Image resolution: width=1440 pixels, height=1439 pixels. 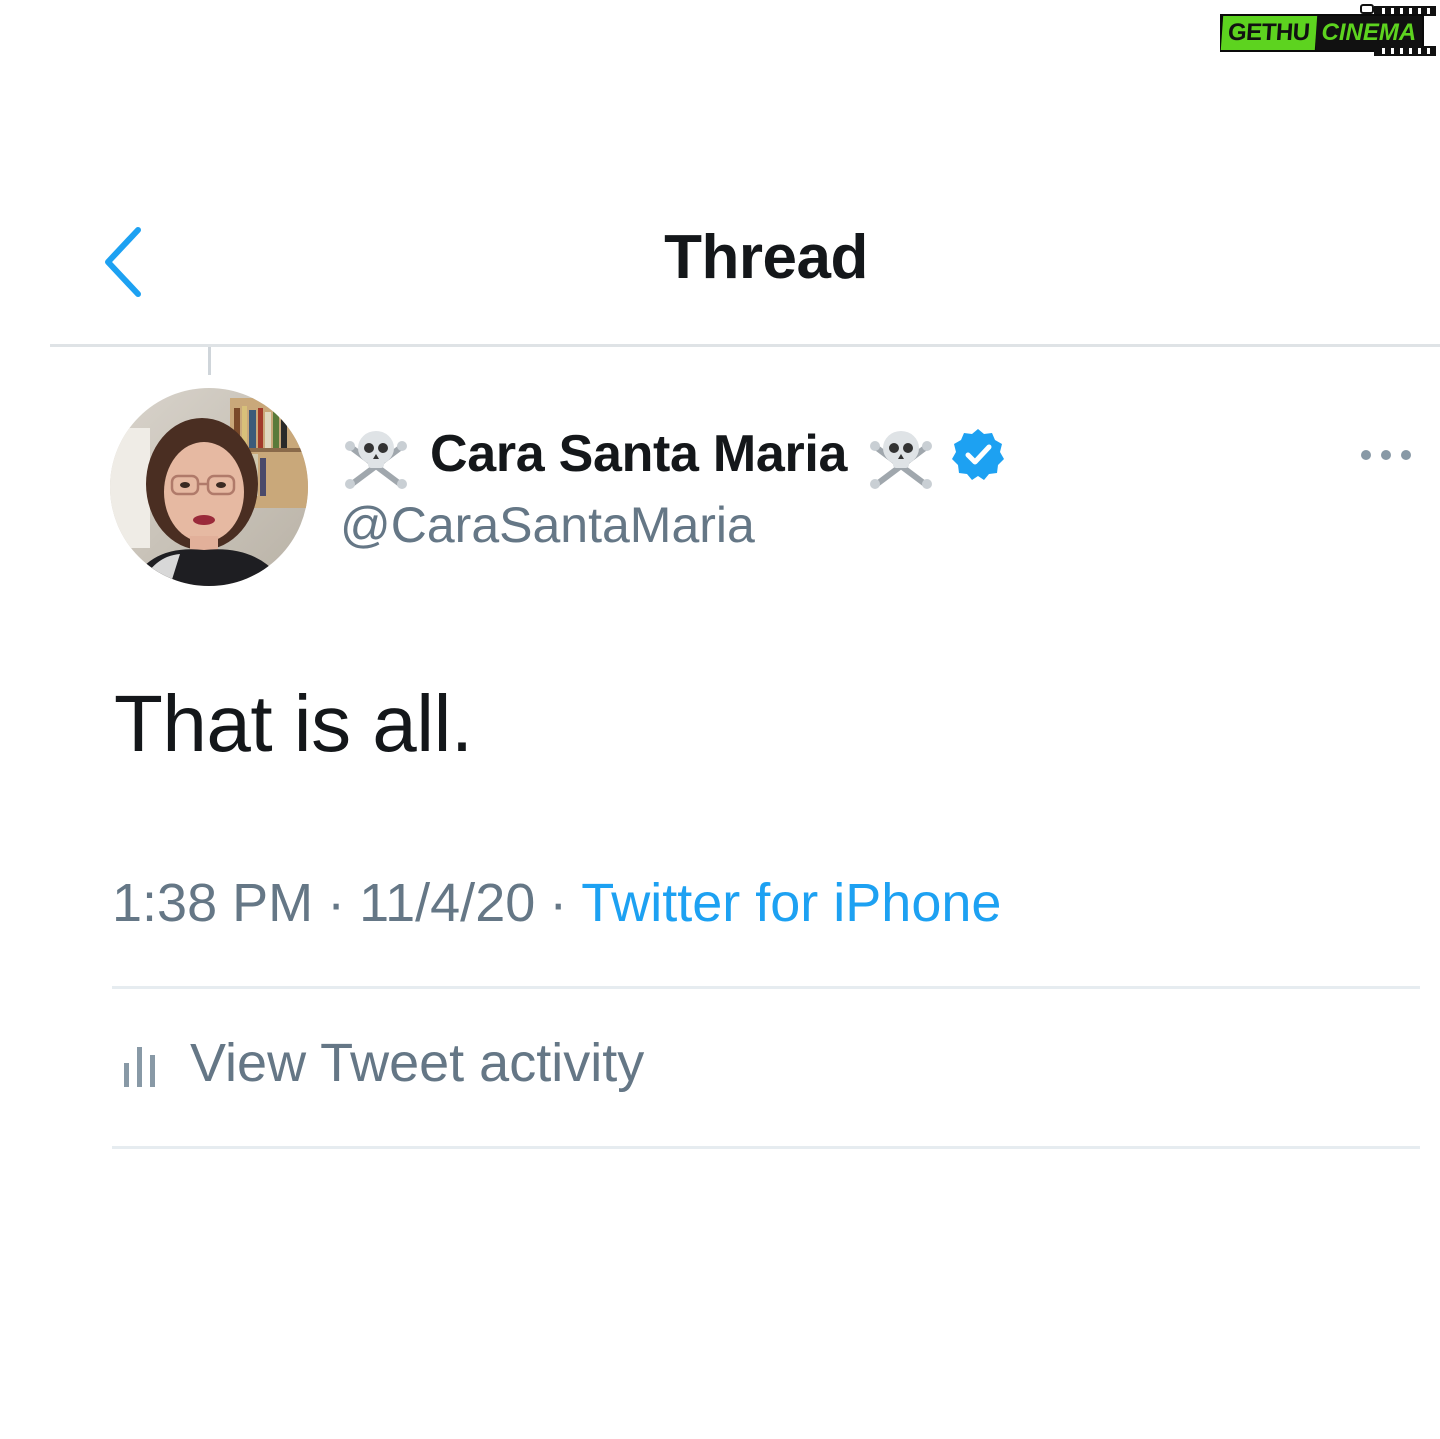 I want to click on author-name: Cara Santa Maria, so click(x=639, y=454).